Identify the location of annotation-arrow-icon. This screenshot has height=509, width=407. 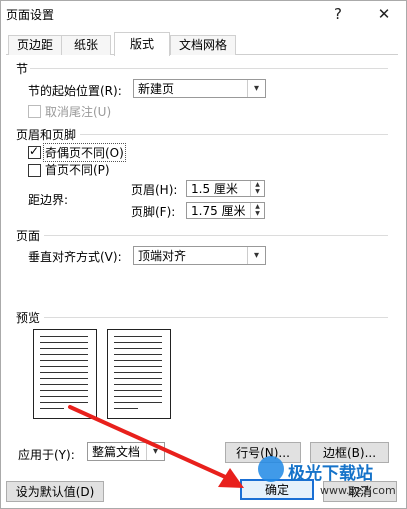
(156, 446).